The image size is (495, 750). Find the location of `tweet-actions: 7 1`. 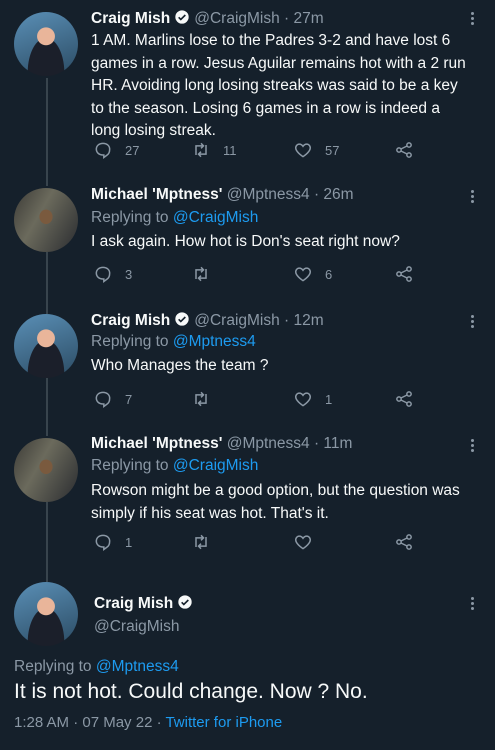

tweet-actions: 7 1 is located at coordinates (281, 401).